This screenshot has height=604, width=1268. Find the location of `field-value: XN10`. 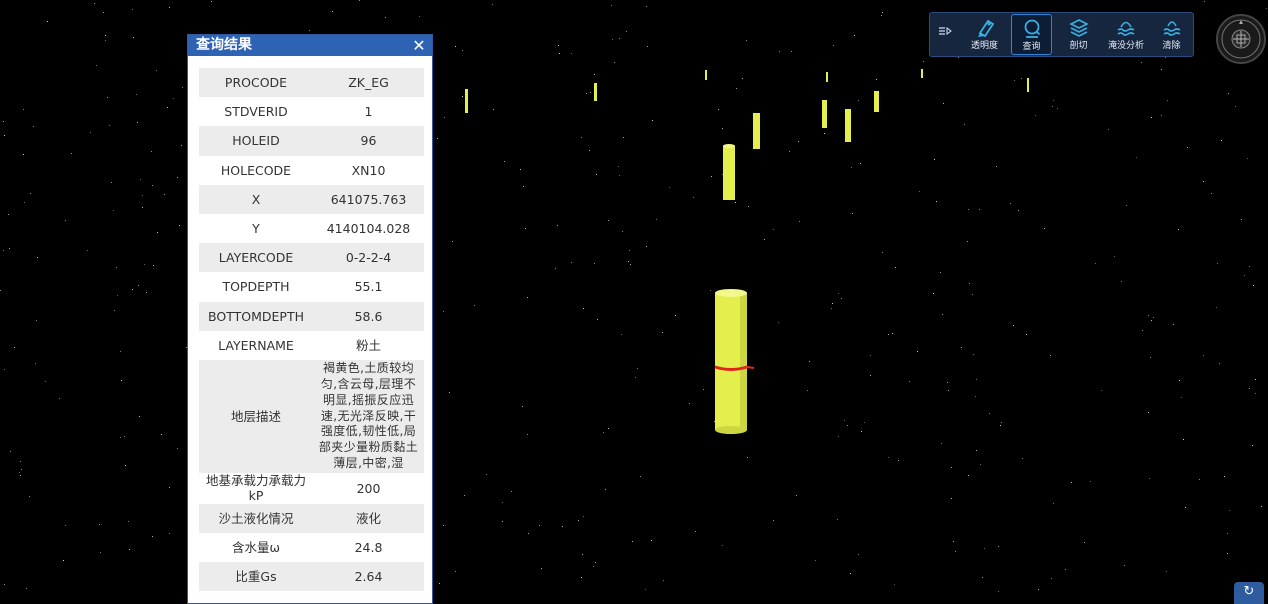

field-value: XN10 is located at coordinates (368, 170).